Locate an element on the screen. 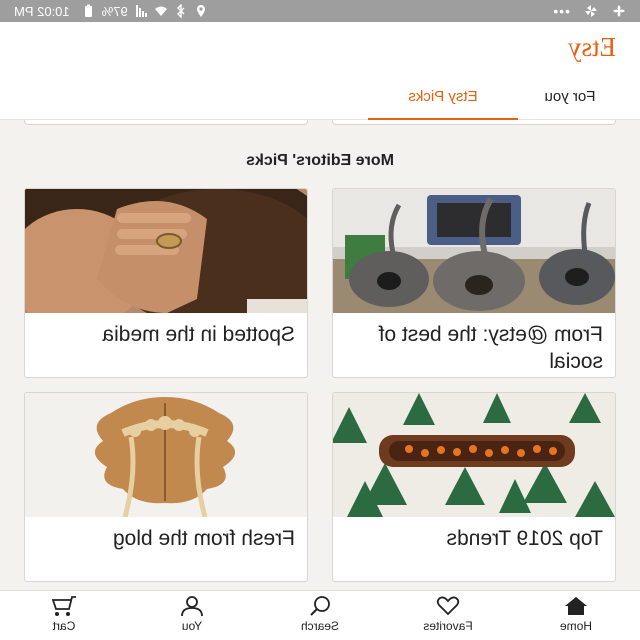 Image resolution: width=640 pixels, height=640 pixels. location-icon is located at coordinates (200, 11).